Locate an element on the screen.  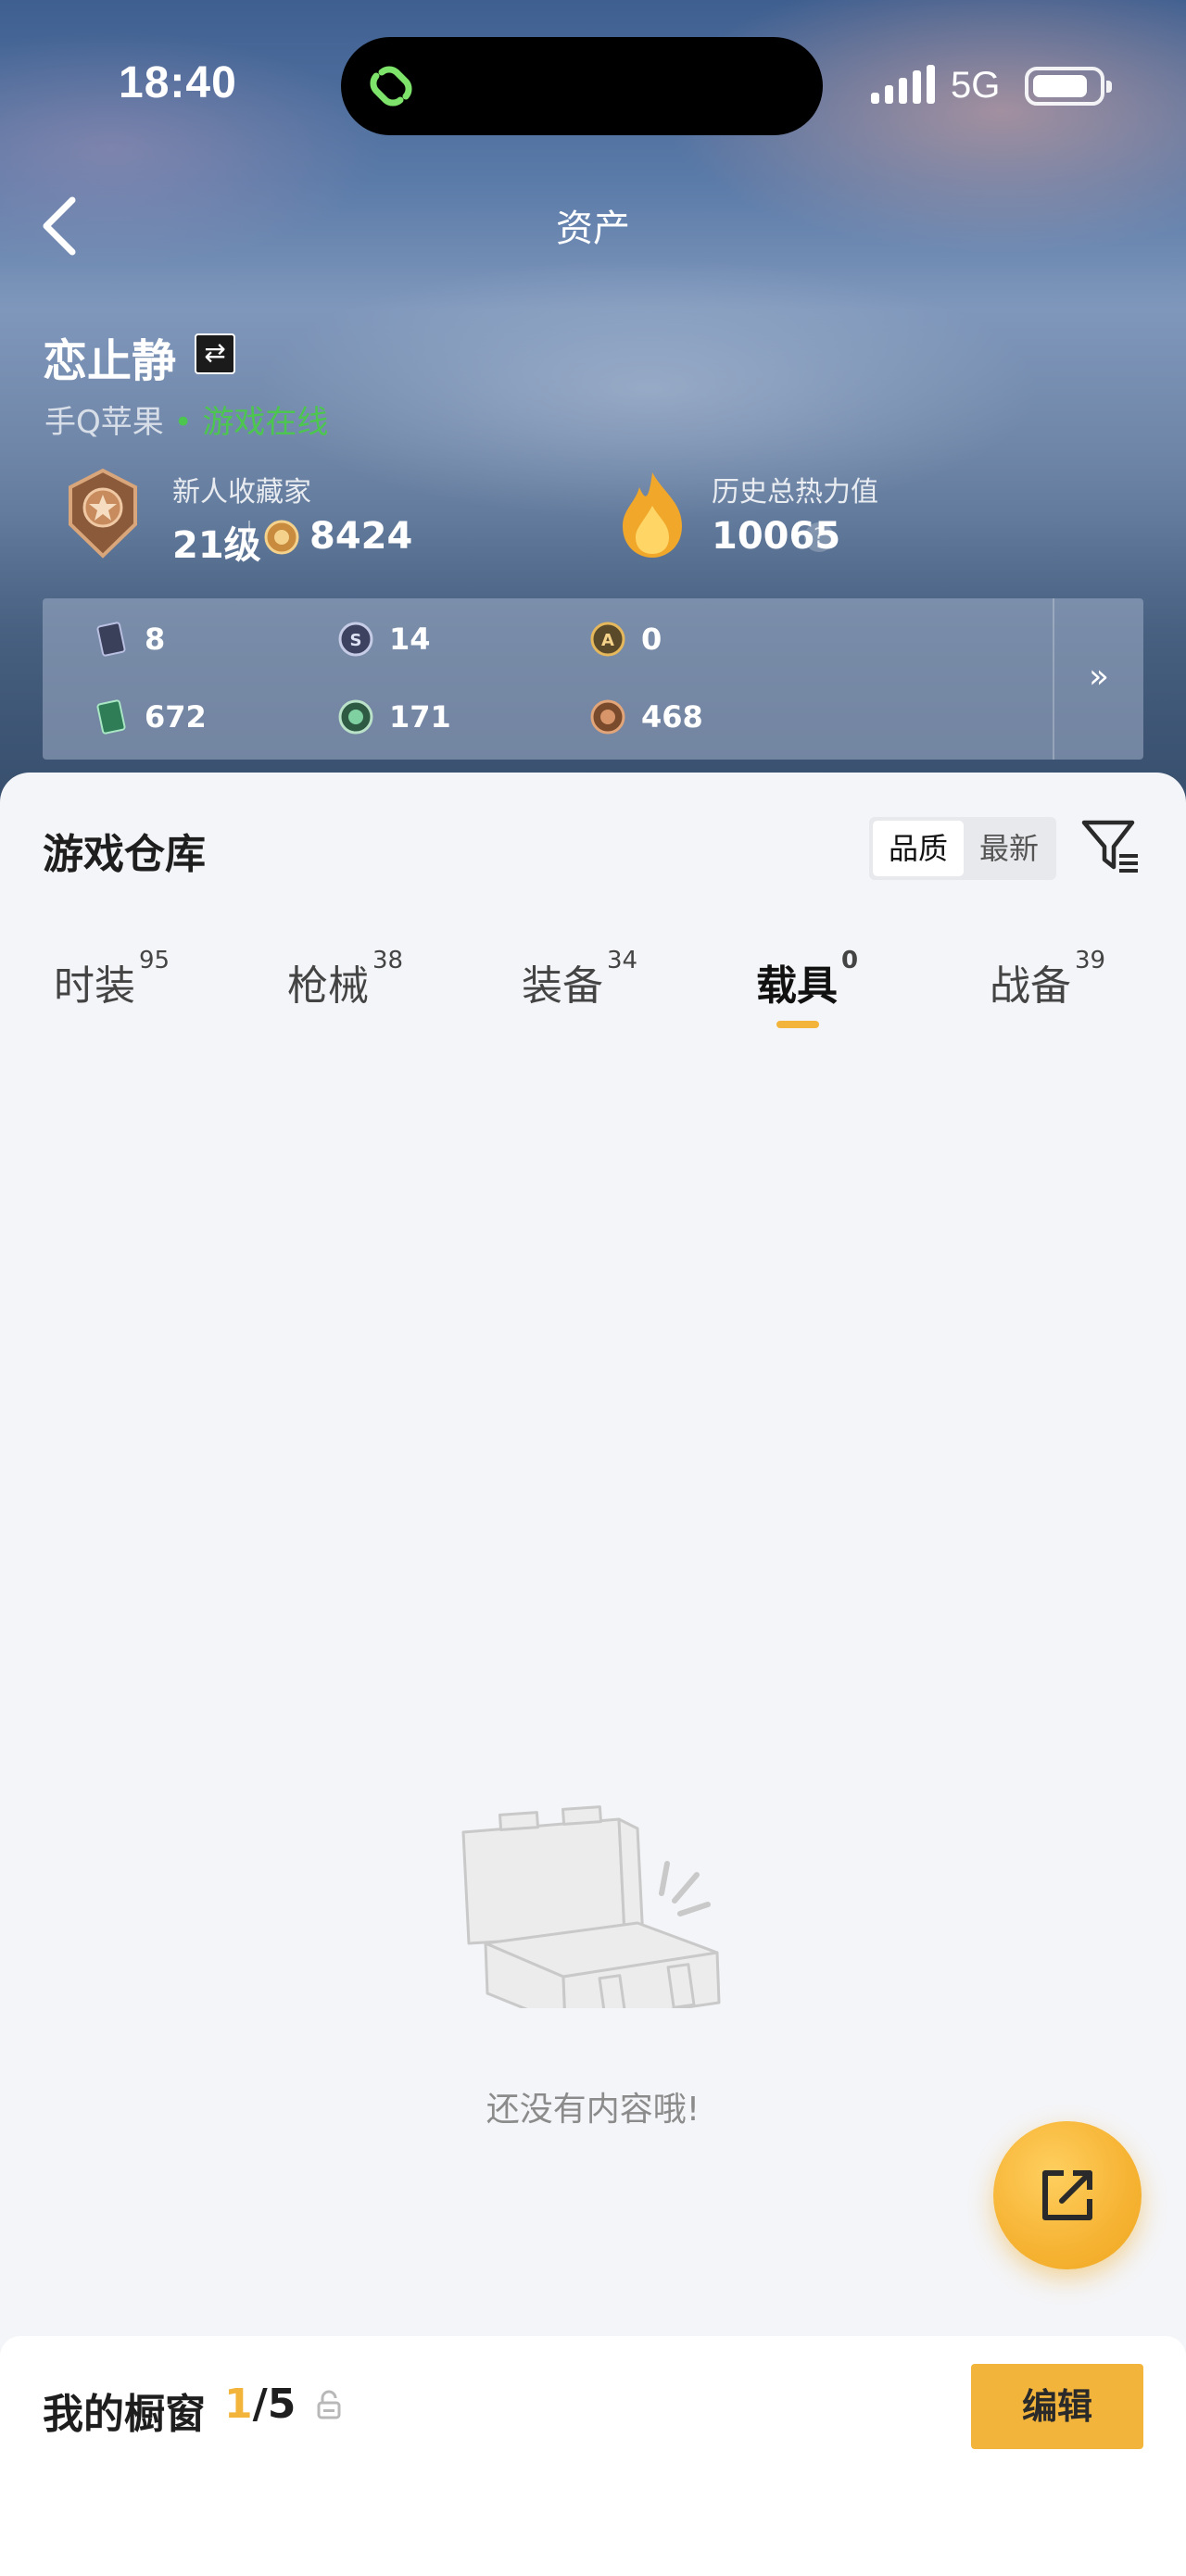
swap-icon: ⇄ is located at coordinates (215, 353).